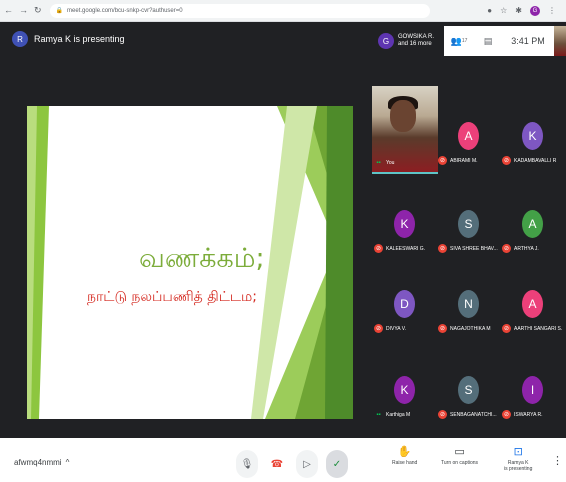  What do you see at coordinates (560, 41) in the screenshot?
I see `self-view-thumbnail` at bounding box center [560, 41].